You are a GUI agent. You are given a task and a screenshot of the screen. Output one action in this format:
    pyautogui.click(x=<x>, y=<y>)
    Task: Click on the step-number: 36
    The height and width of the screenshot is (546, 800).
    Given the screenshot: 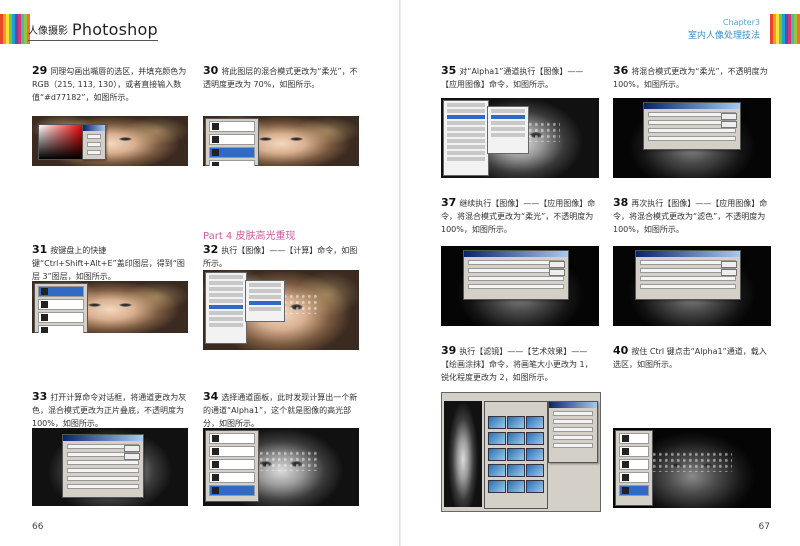 What is the action you would take?
    pyautogui.click(x=621, y=70)
    